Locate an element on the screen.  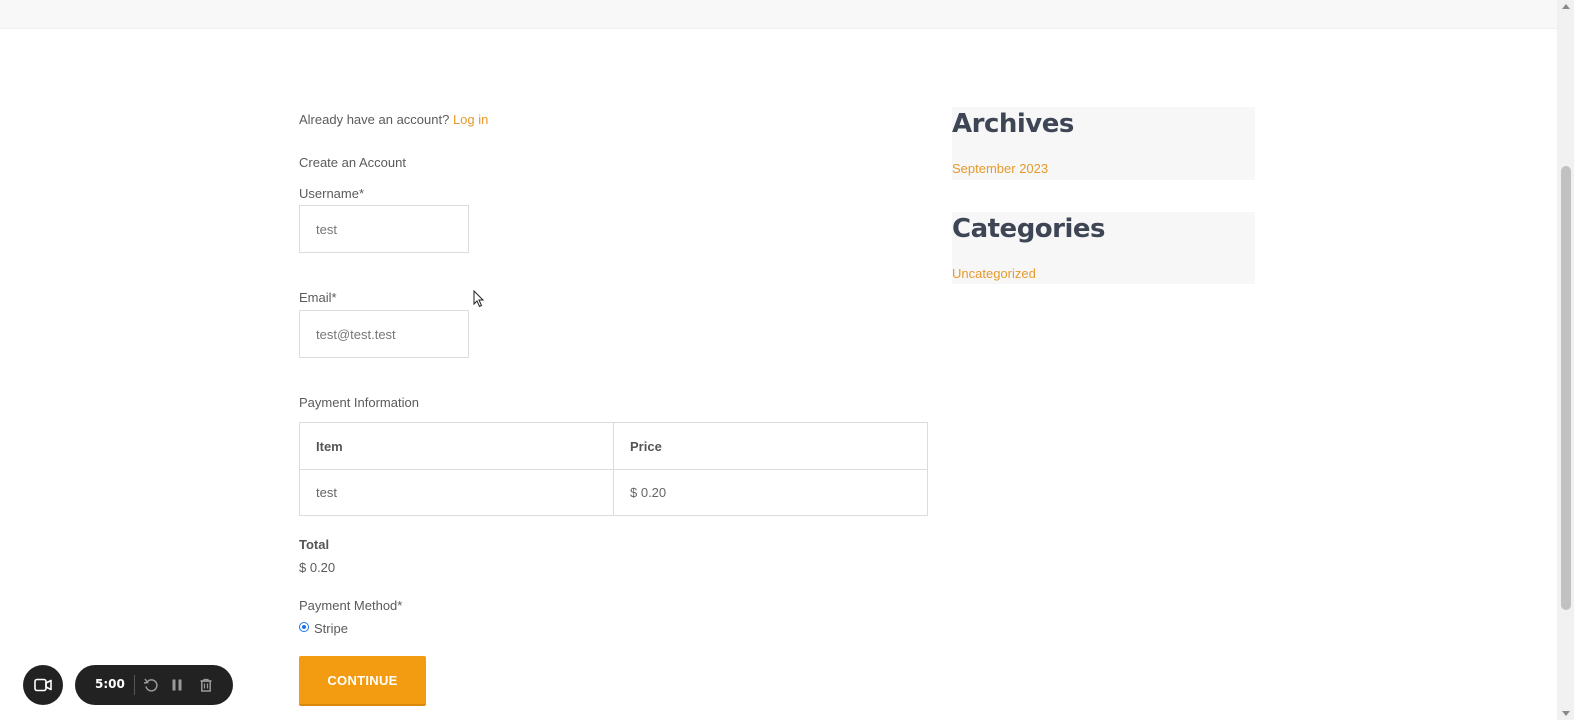
recorder-controls: 5:00 is located at coordinates (154, 685).